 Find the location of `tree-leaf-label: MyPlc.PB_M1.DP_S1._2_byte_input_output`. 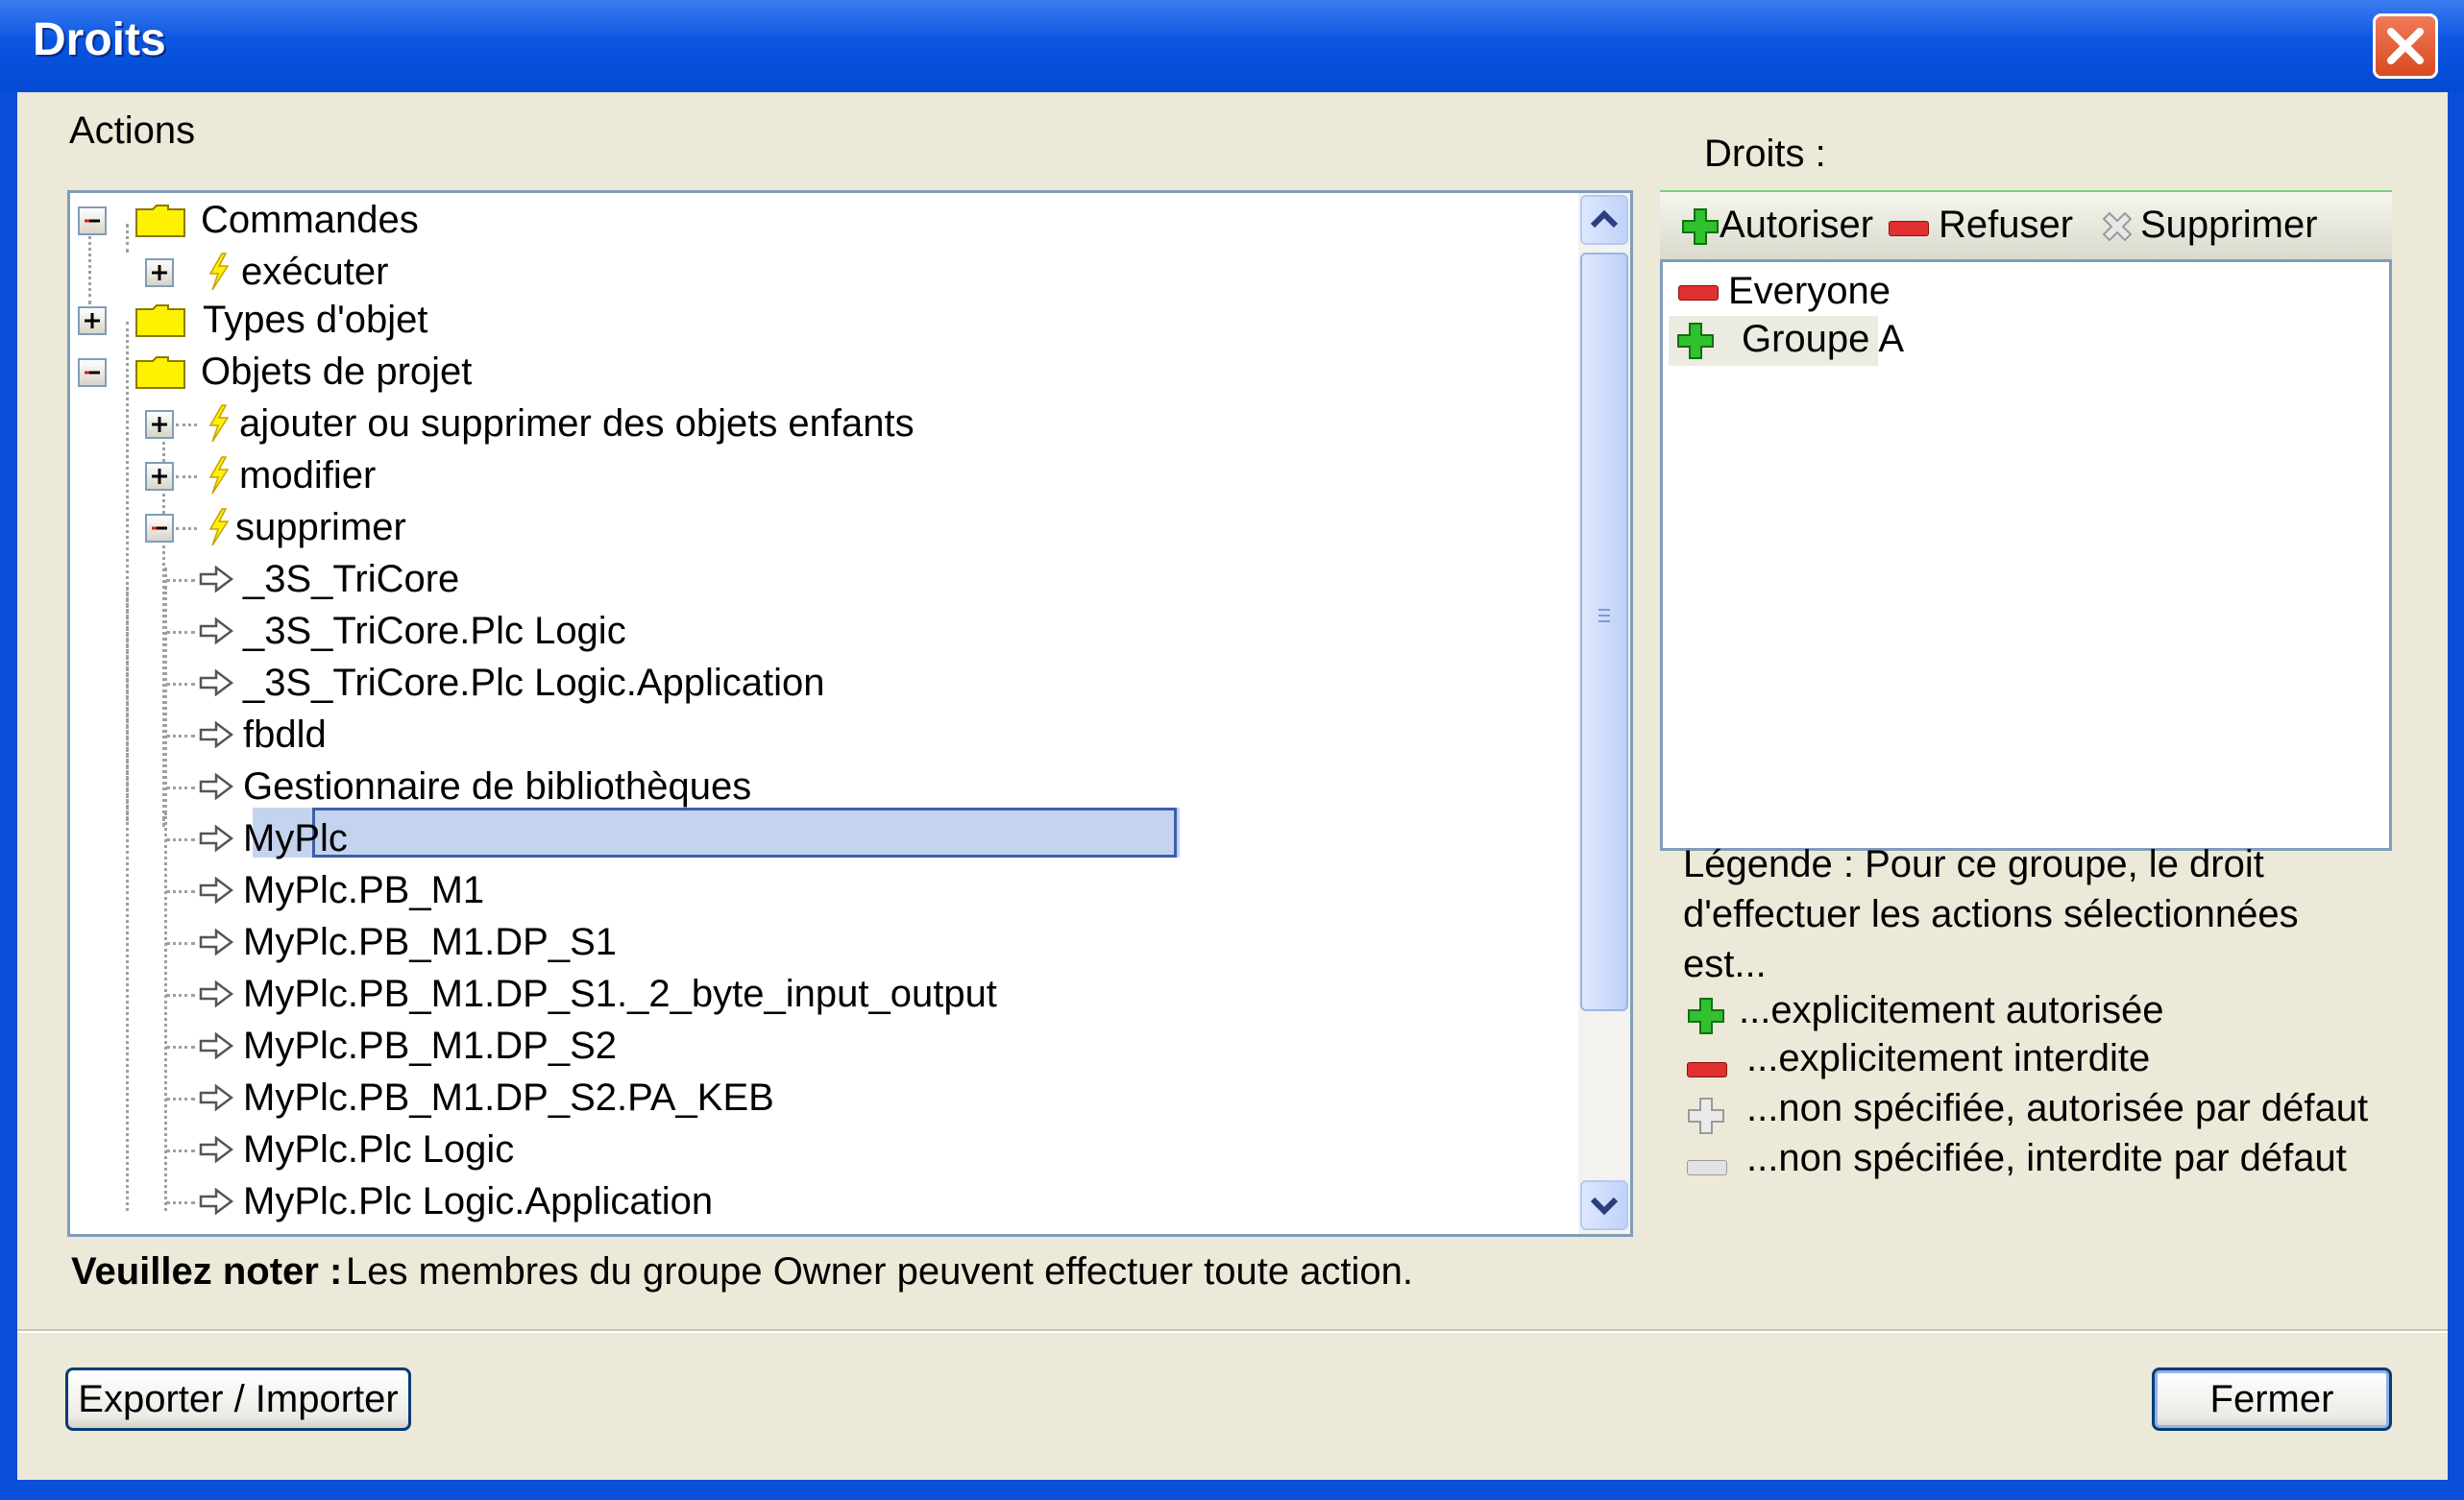

tree-leaf-label: MyPlc.PB_M1.DP_S1._2_byte_input_output is located at coordinates (620, 994).